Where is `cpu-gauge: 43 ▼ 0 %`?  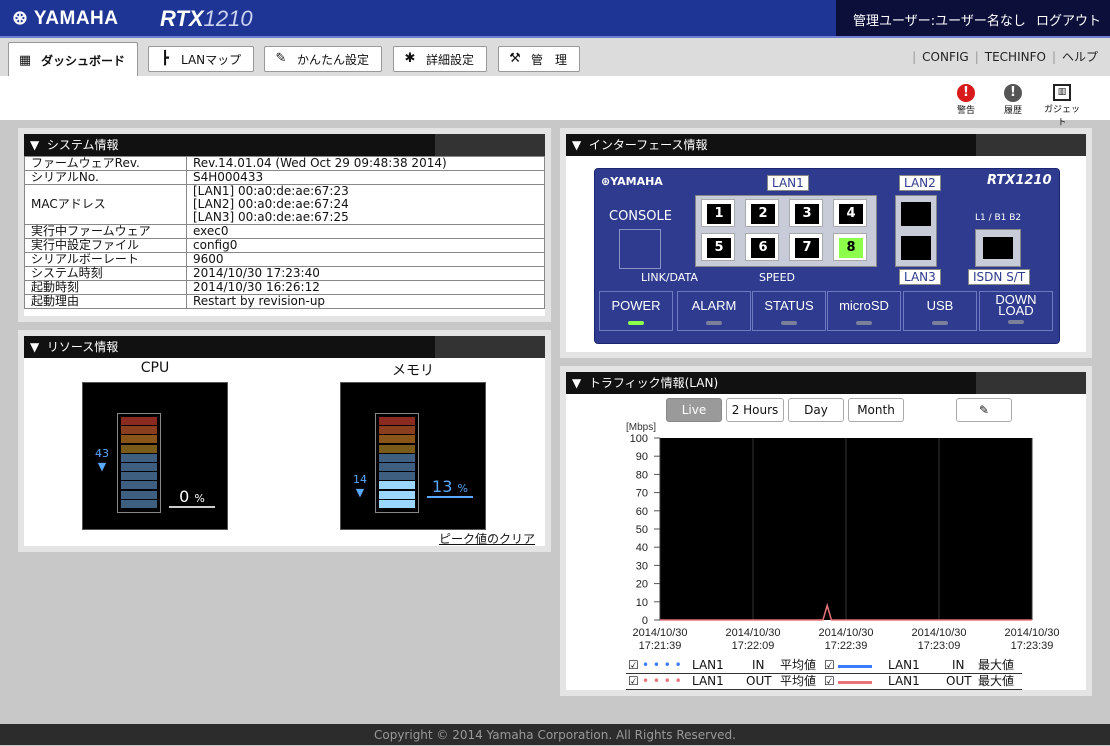 cpu-gauge: 43 ▼ 0 % is located at coordinates (155, 456).